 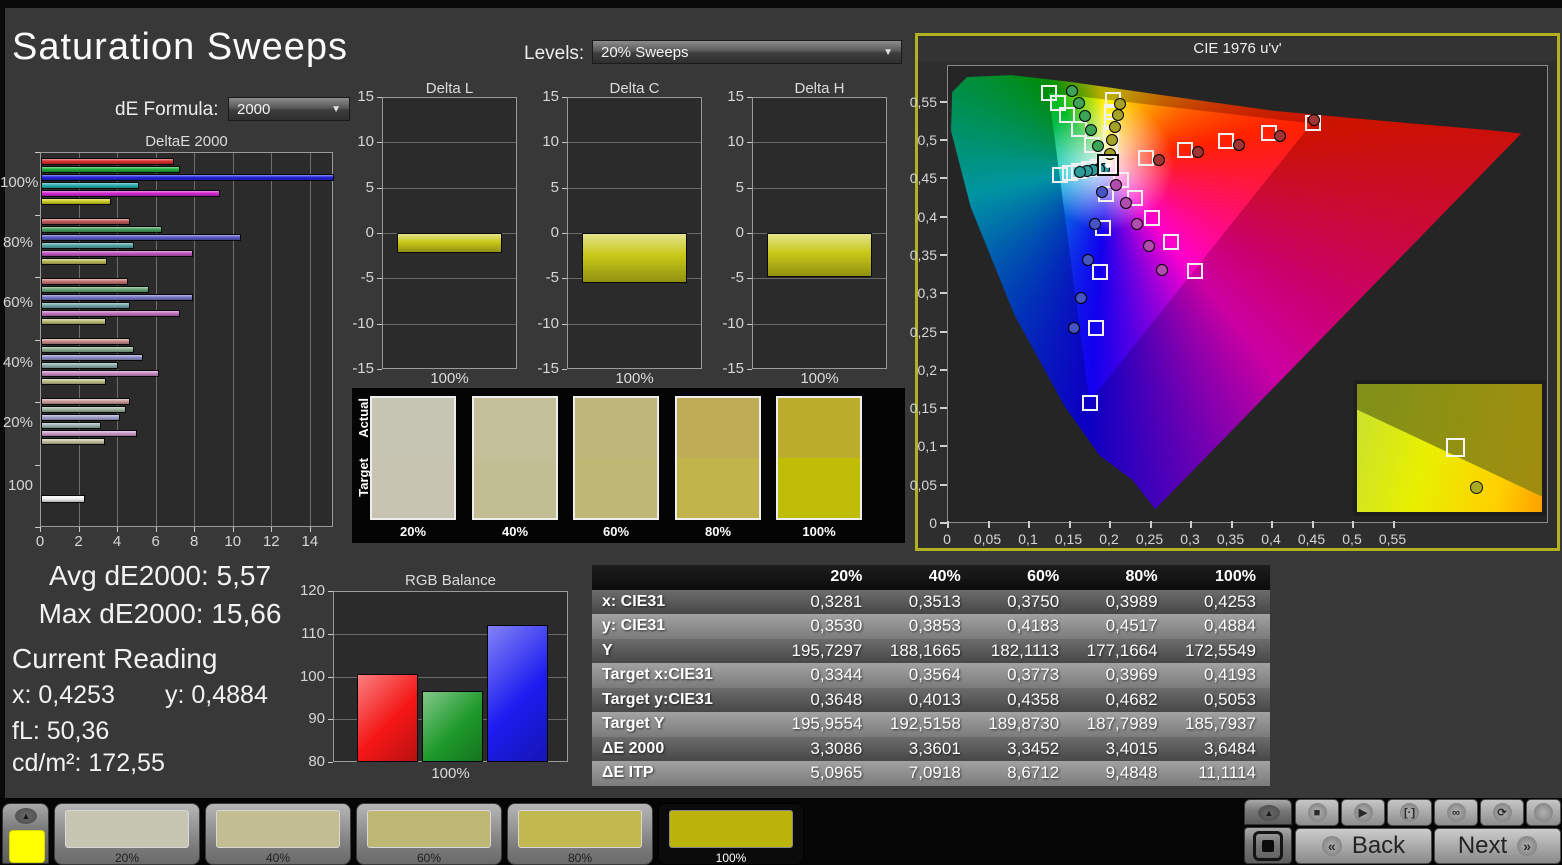 I want to click on table-row: ΔE 2000 3,3086 3,3601 3,3452 3,4015 3,6484, so click(x=931, y=748).